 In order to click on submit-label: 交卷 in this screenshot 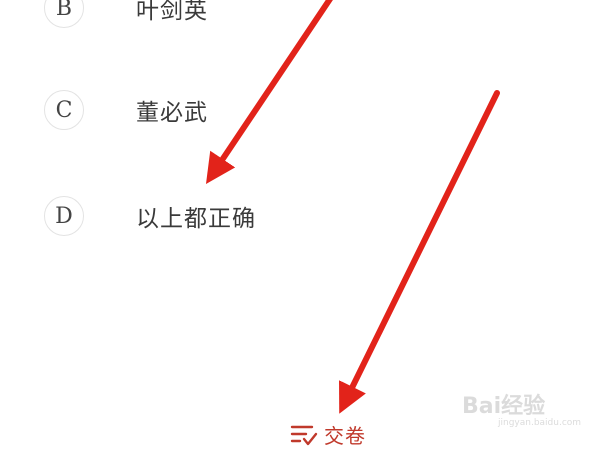, I will do `click(345, 436)`.